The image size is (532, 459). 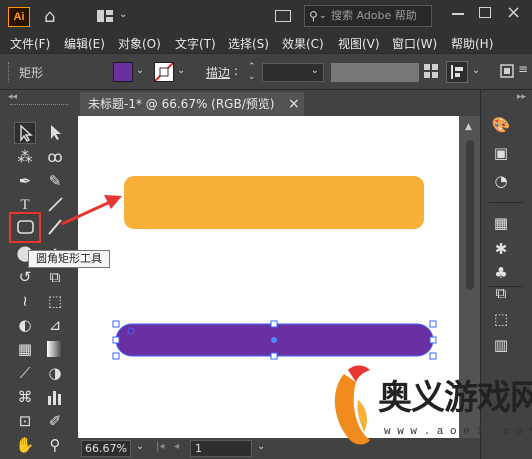 What do you see at coordinates (261, 446) in the screenshot?
I see `artboard-chevron-icon: ⌄` at bounding box center [261, 446].